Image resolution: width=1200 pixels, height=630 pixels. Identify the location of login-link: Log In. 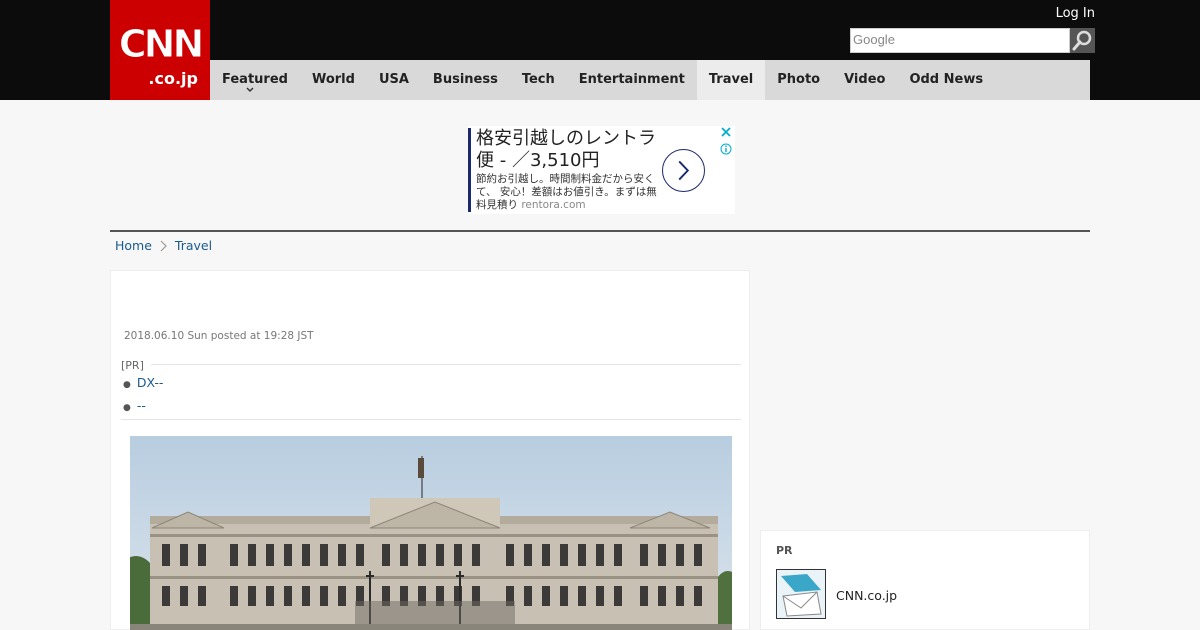
(1067, 14).